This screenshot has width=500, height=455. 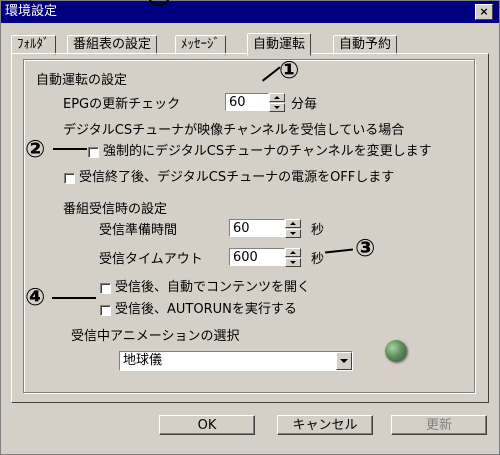 What do you see at coordinates (112, 45) in the screenshot?
I see `tab-program-guide: 番組表の設定` at bounding box center [112, 45].